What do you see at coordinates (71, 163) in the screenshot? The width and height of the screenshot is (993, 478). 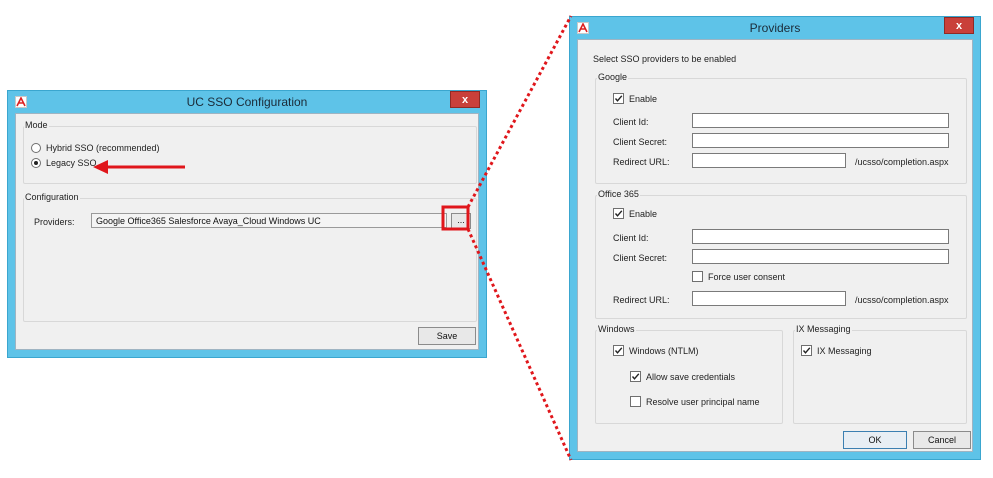 I see `legacy-sso-label: Legacy SSO` at bounding box center [71, 163].